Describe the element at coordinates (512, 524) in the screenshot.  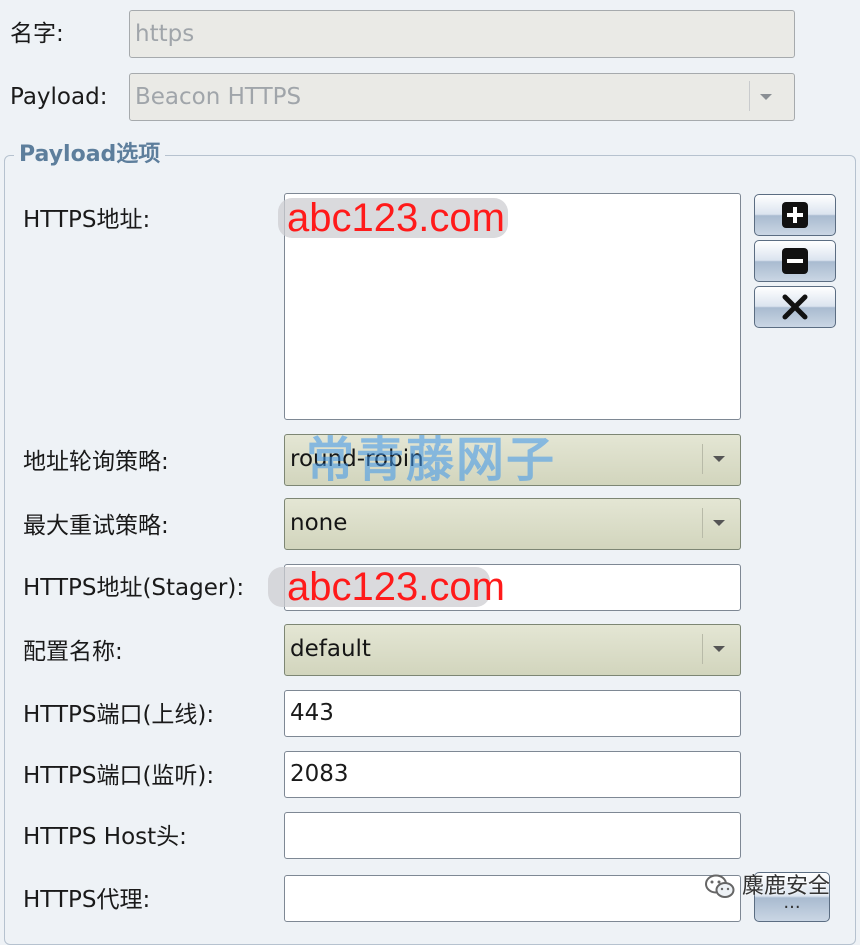
I see `retry-select: none` at that location.